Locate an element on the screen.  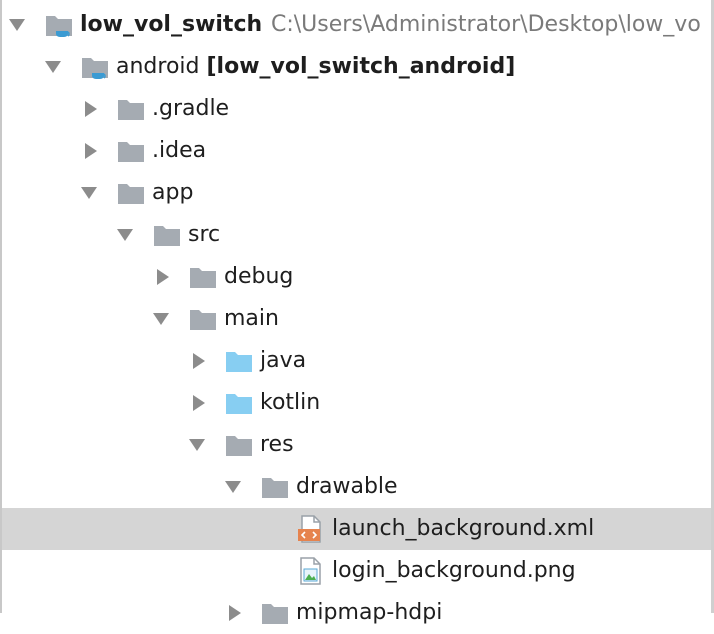
tree-row-label: .idea is located at coordinates (179, 150).